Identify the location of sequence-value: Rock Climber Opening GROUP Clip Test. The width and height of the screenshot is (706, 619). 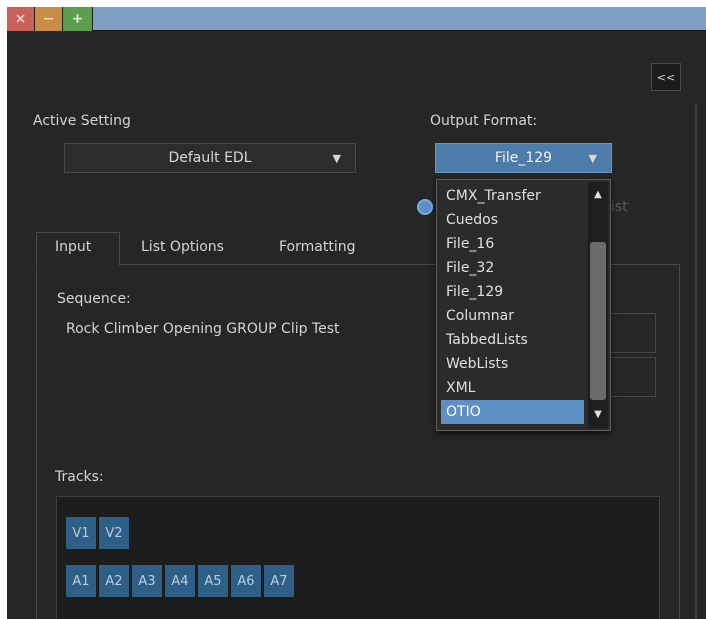
(203, 329).